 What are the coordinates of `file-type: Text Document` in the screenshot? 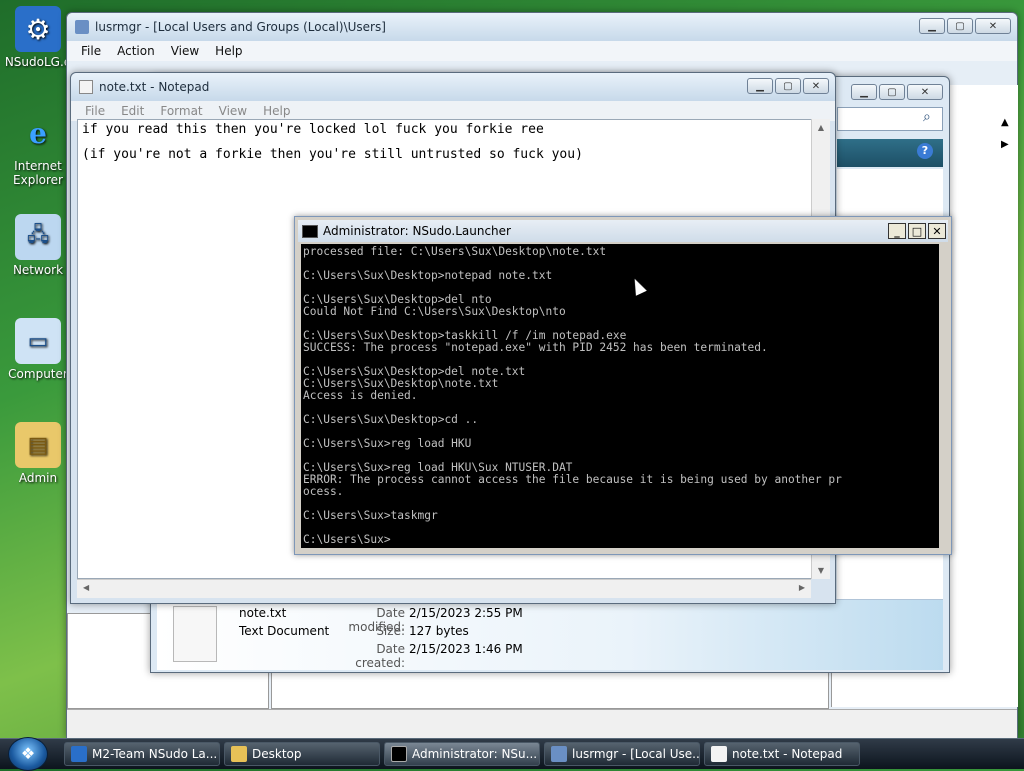 It's located at (284, 631).